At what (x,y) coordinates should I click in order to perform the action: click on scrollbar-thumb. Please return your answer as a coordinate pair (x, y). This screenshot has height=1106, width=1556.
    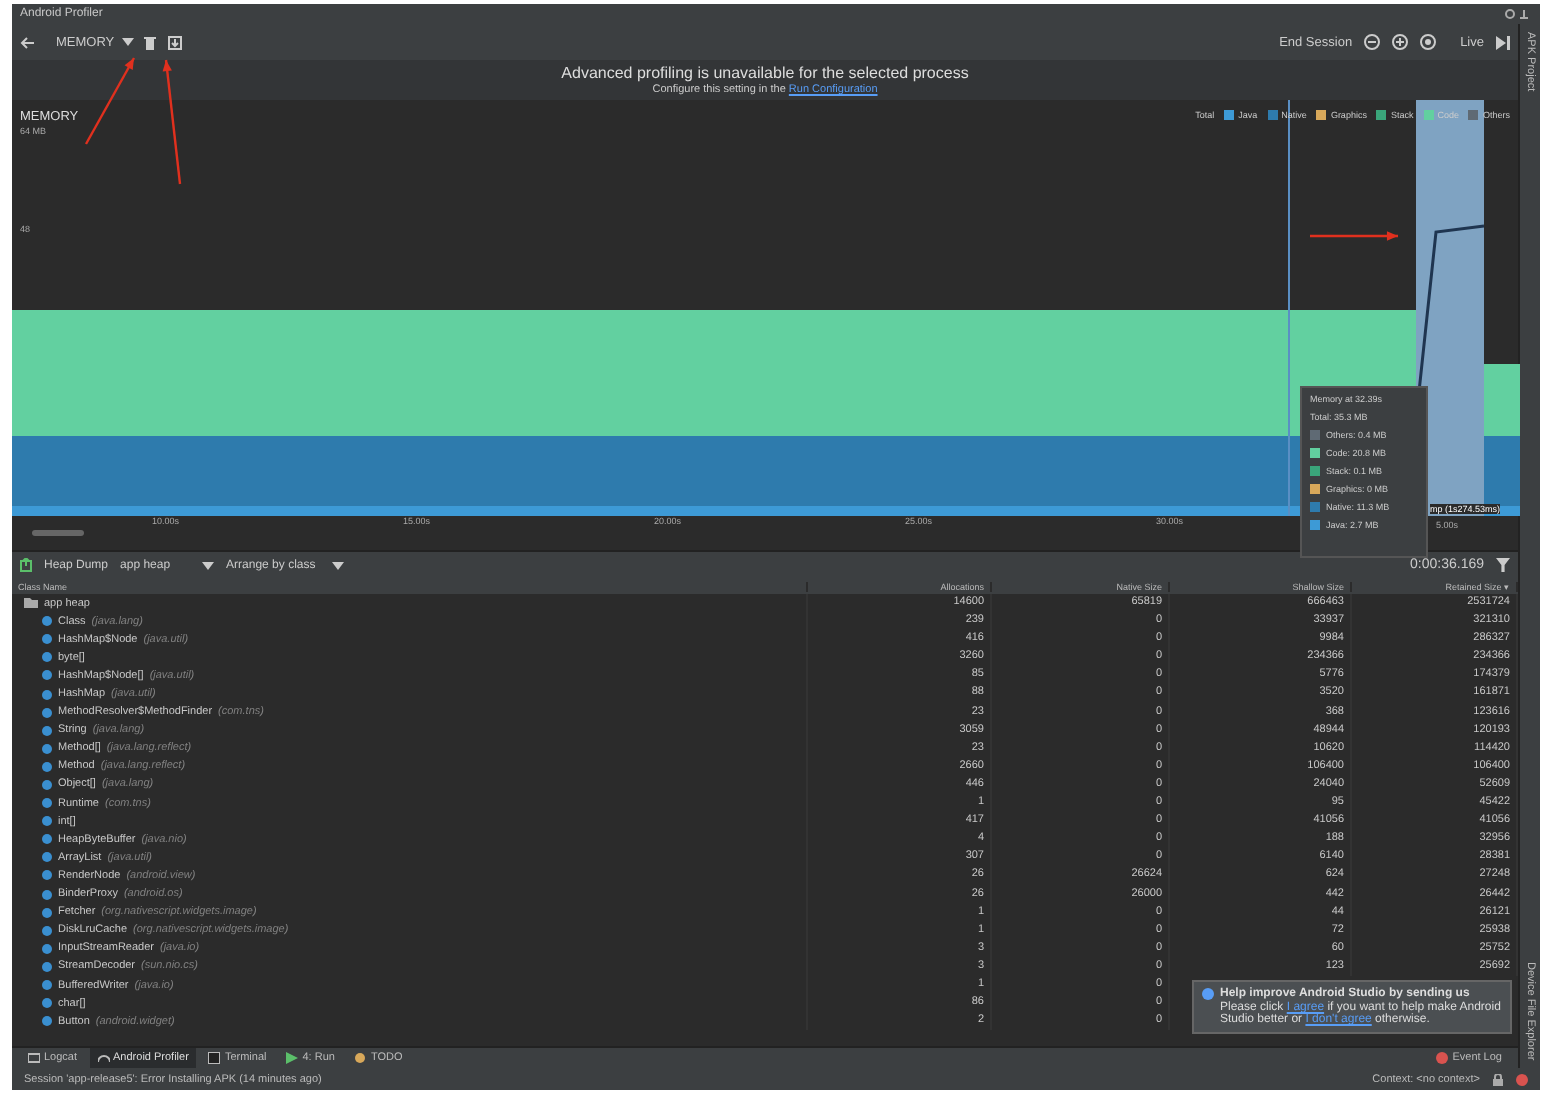
    Looking at the image, I should click on (58, 533).